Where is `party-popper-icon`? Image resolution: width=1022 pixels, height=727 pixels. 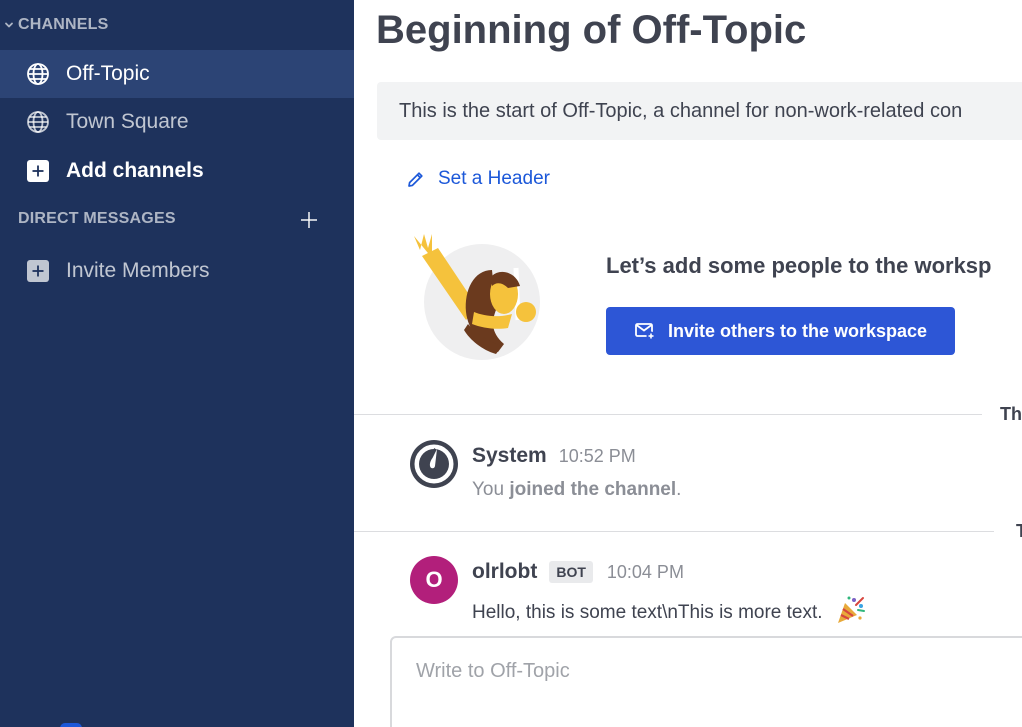
party-popper-icon is located at coordinates (851, 609).